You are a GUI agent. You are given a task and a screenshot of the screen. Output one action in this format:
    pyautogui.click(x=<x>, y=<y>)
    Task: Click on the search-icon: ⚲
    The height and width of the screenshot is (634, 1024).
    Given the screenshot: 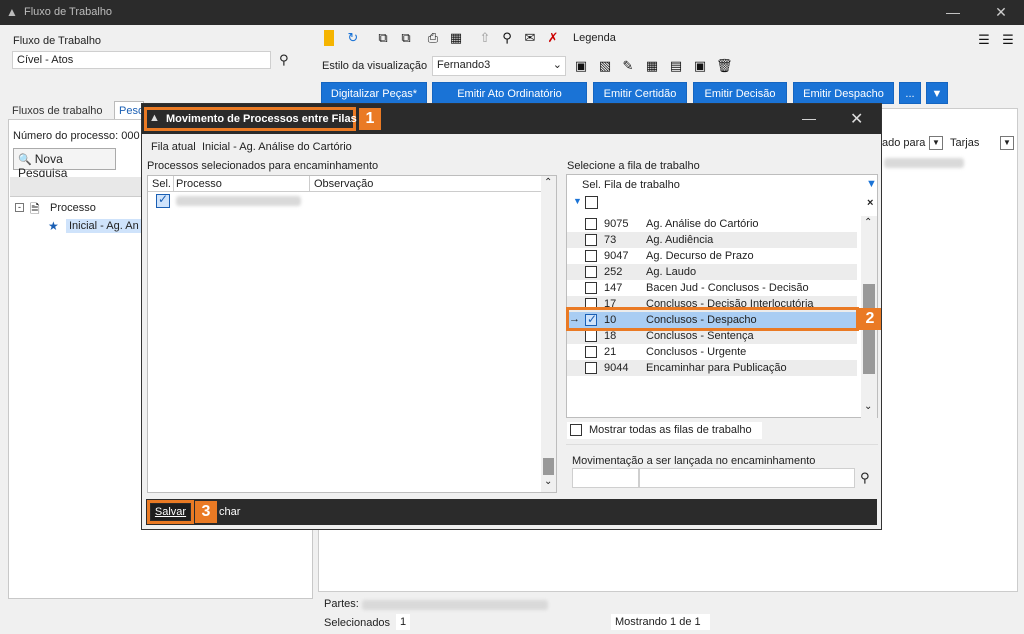 What is the action you would take?
    pyautogui.click(x=284, y=60)
    